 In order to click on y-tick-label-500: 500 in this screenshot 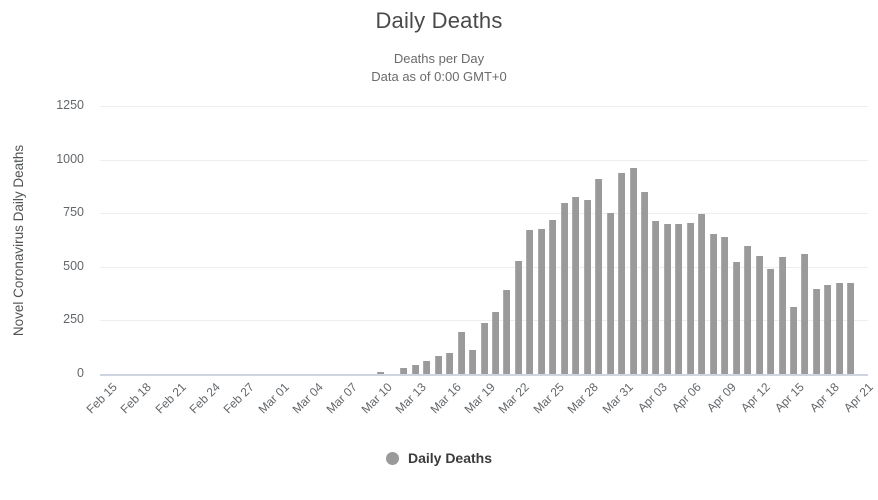, I will do `click(73, 265)`.